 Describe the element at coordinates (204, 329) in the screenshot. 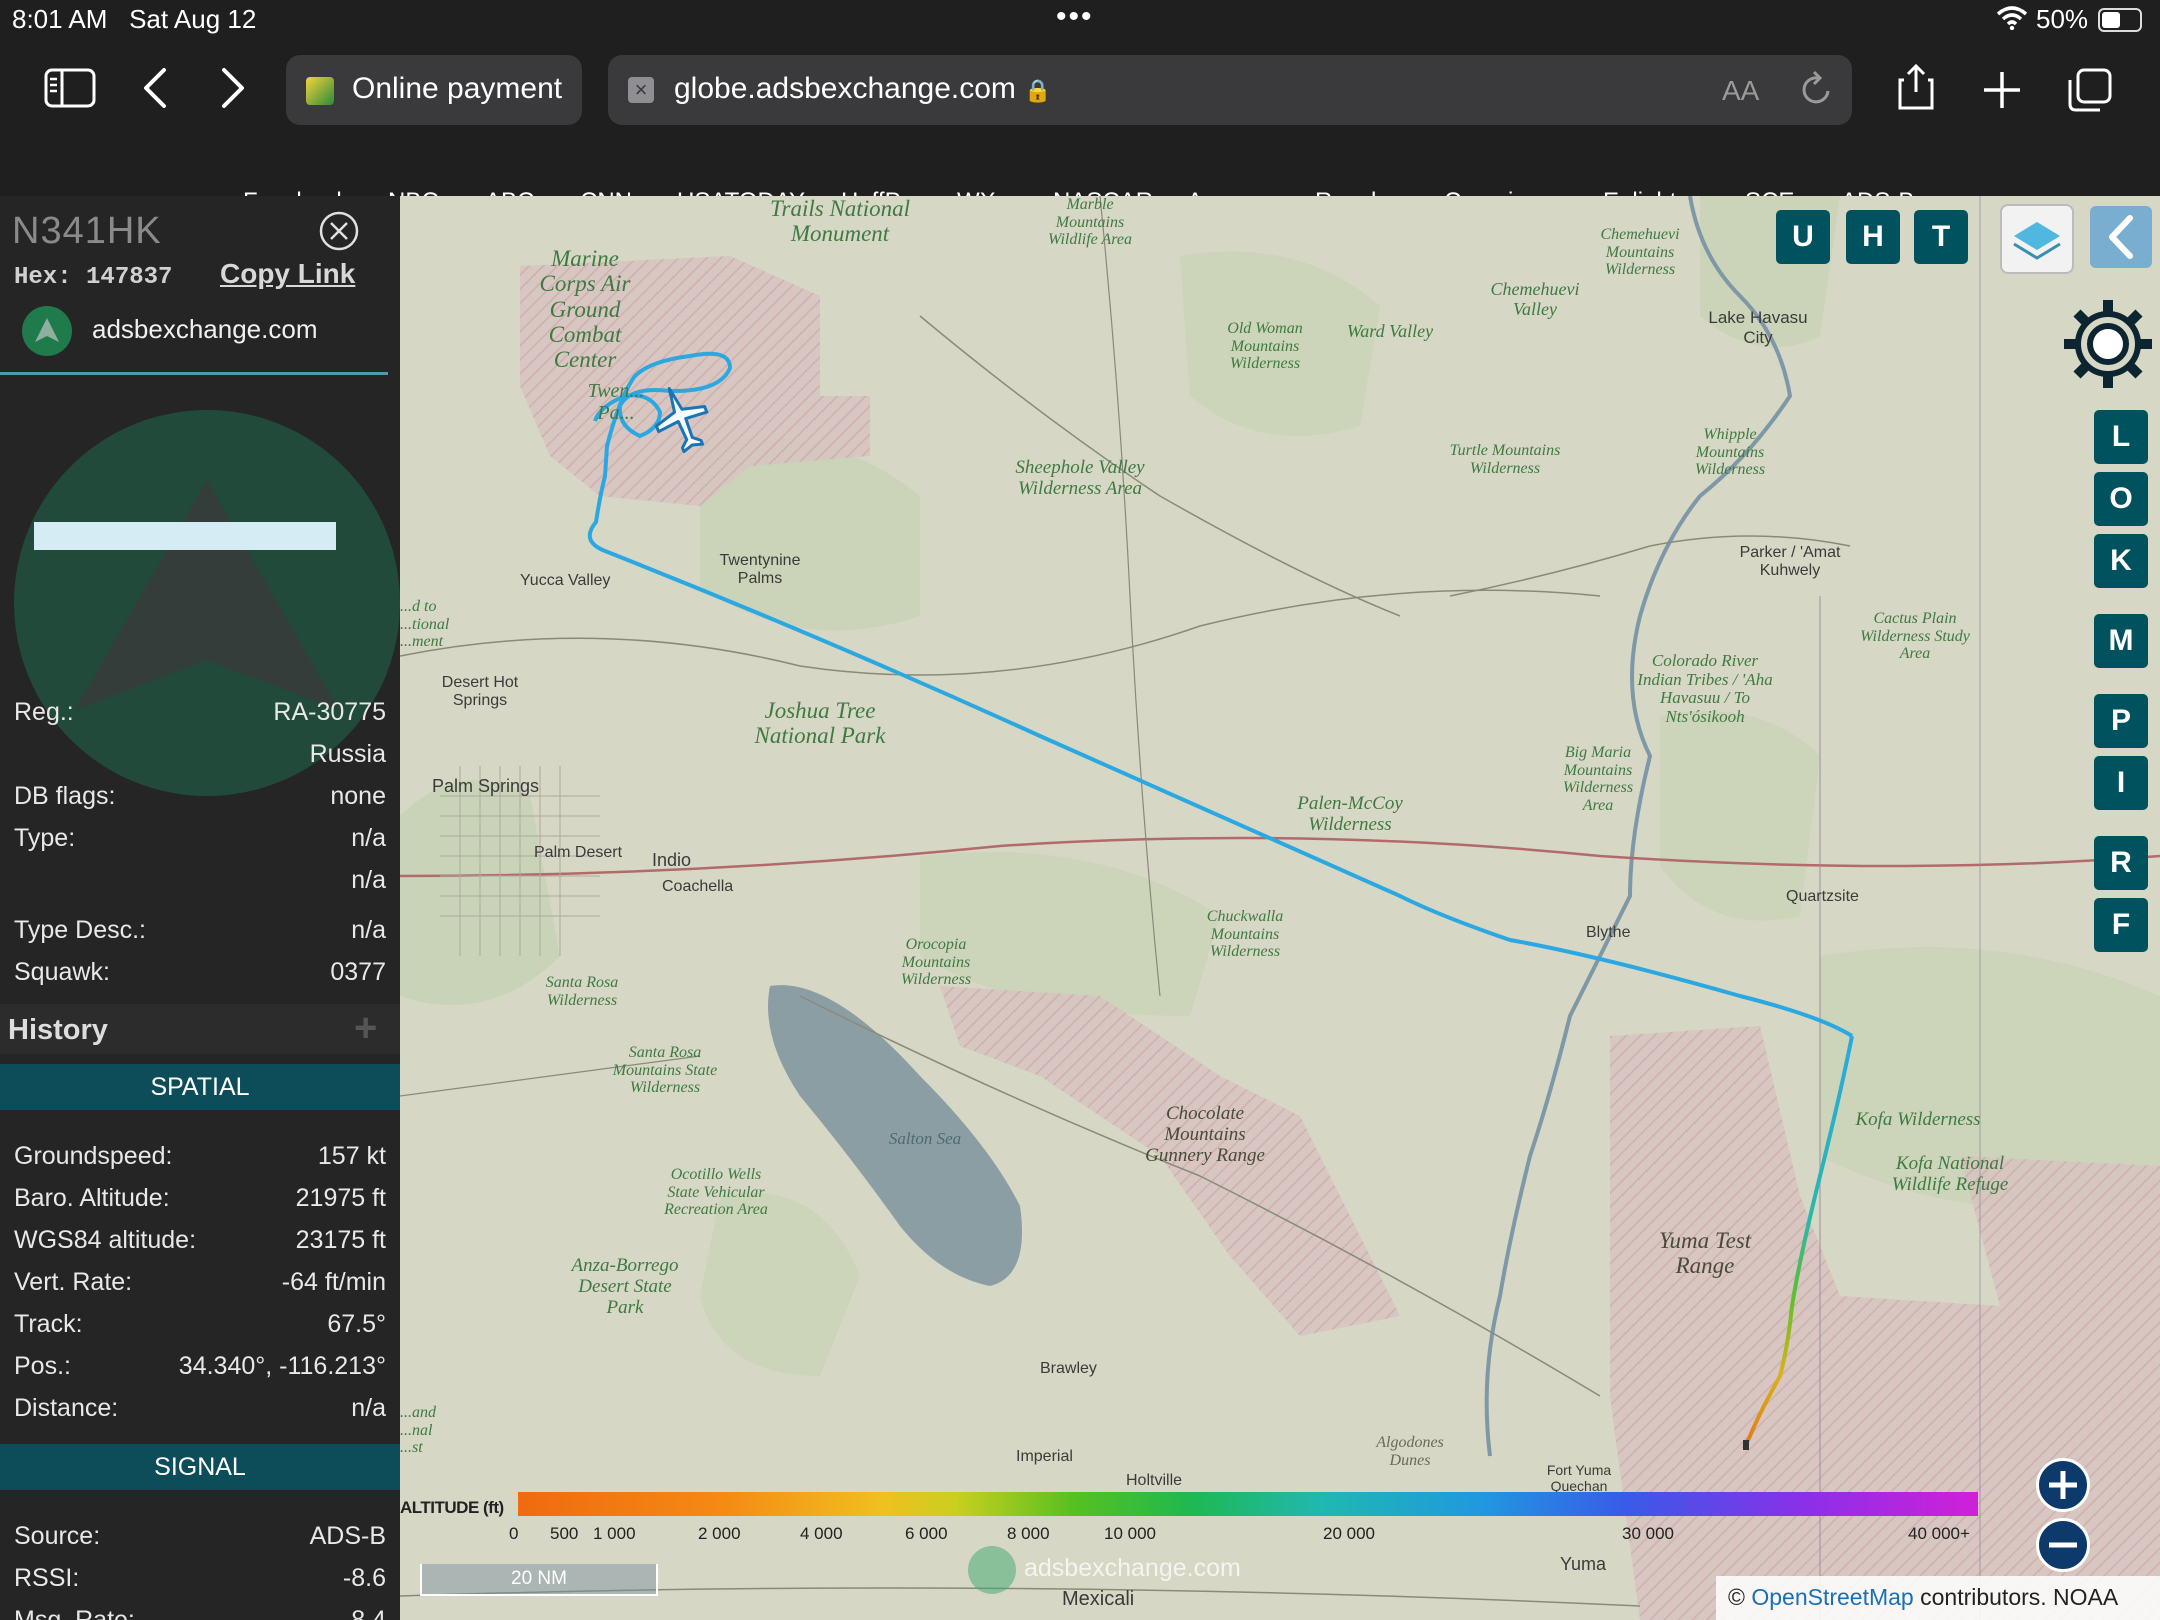

I see `source-site-link: adsbexchange.com` at that location.